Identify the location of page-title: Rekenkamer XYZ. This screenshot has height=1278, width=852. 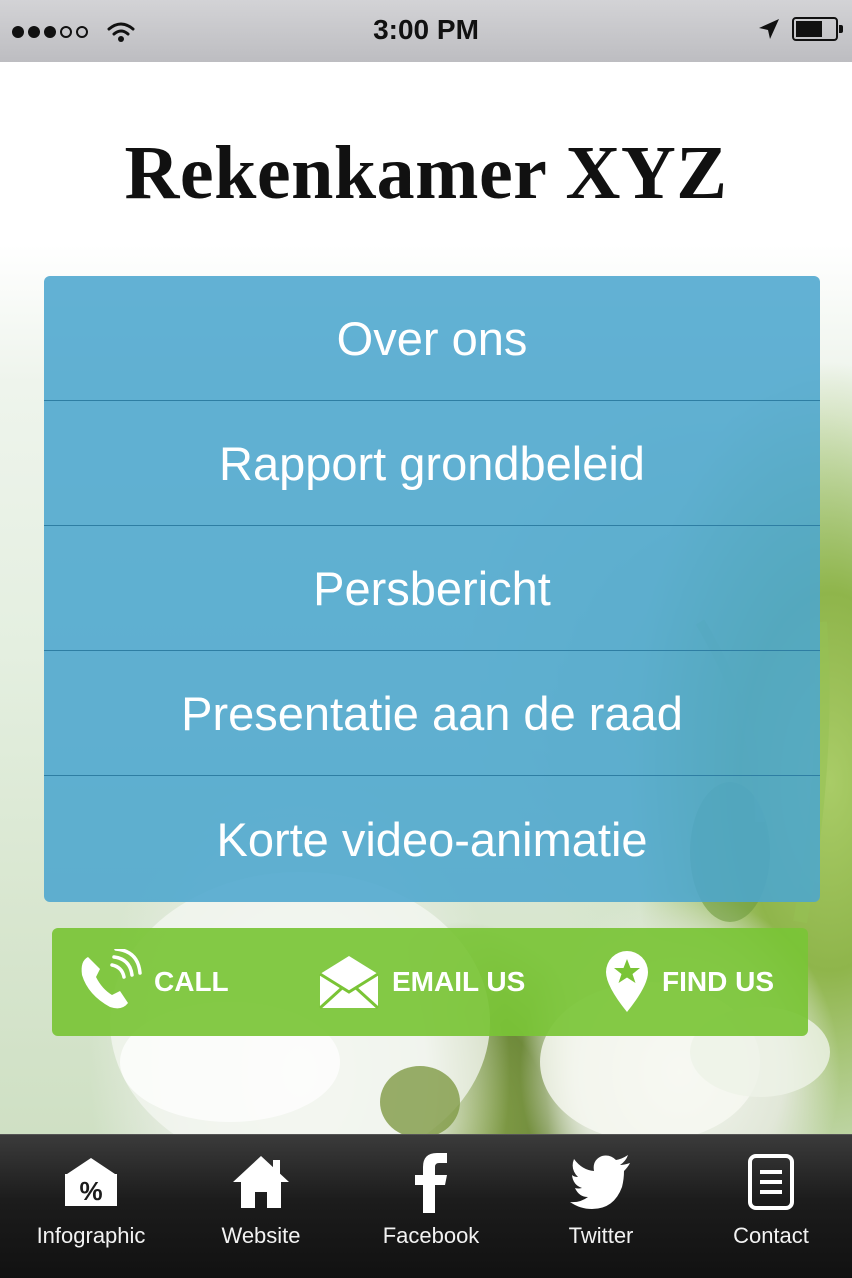
(426, 173).